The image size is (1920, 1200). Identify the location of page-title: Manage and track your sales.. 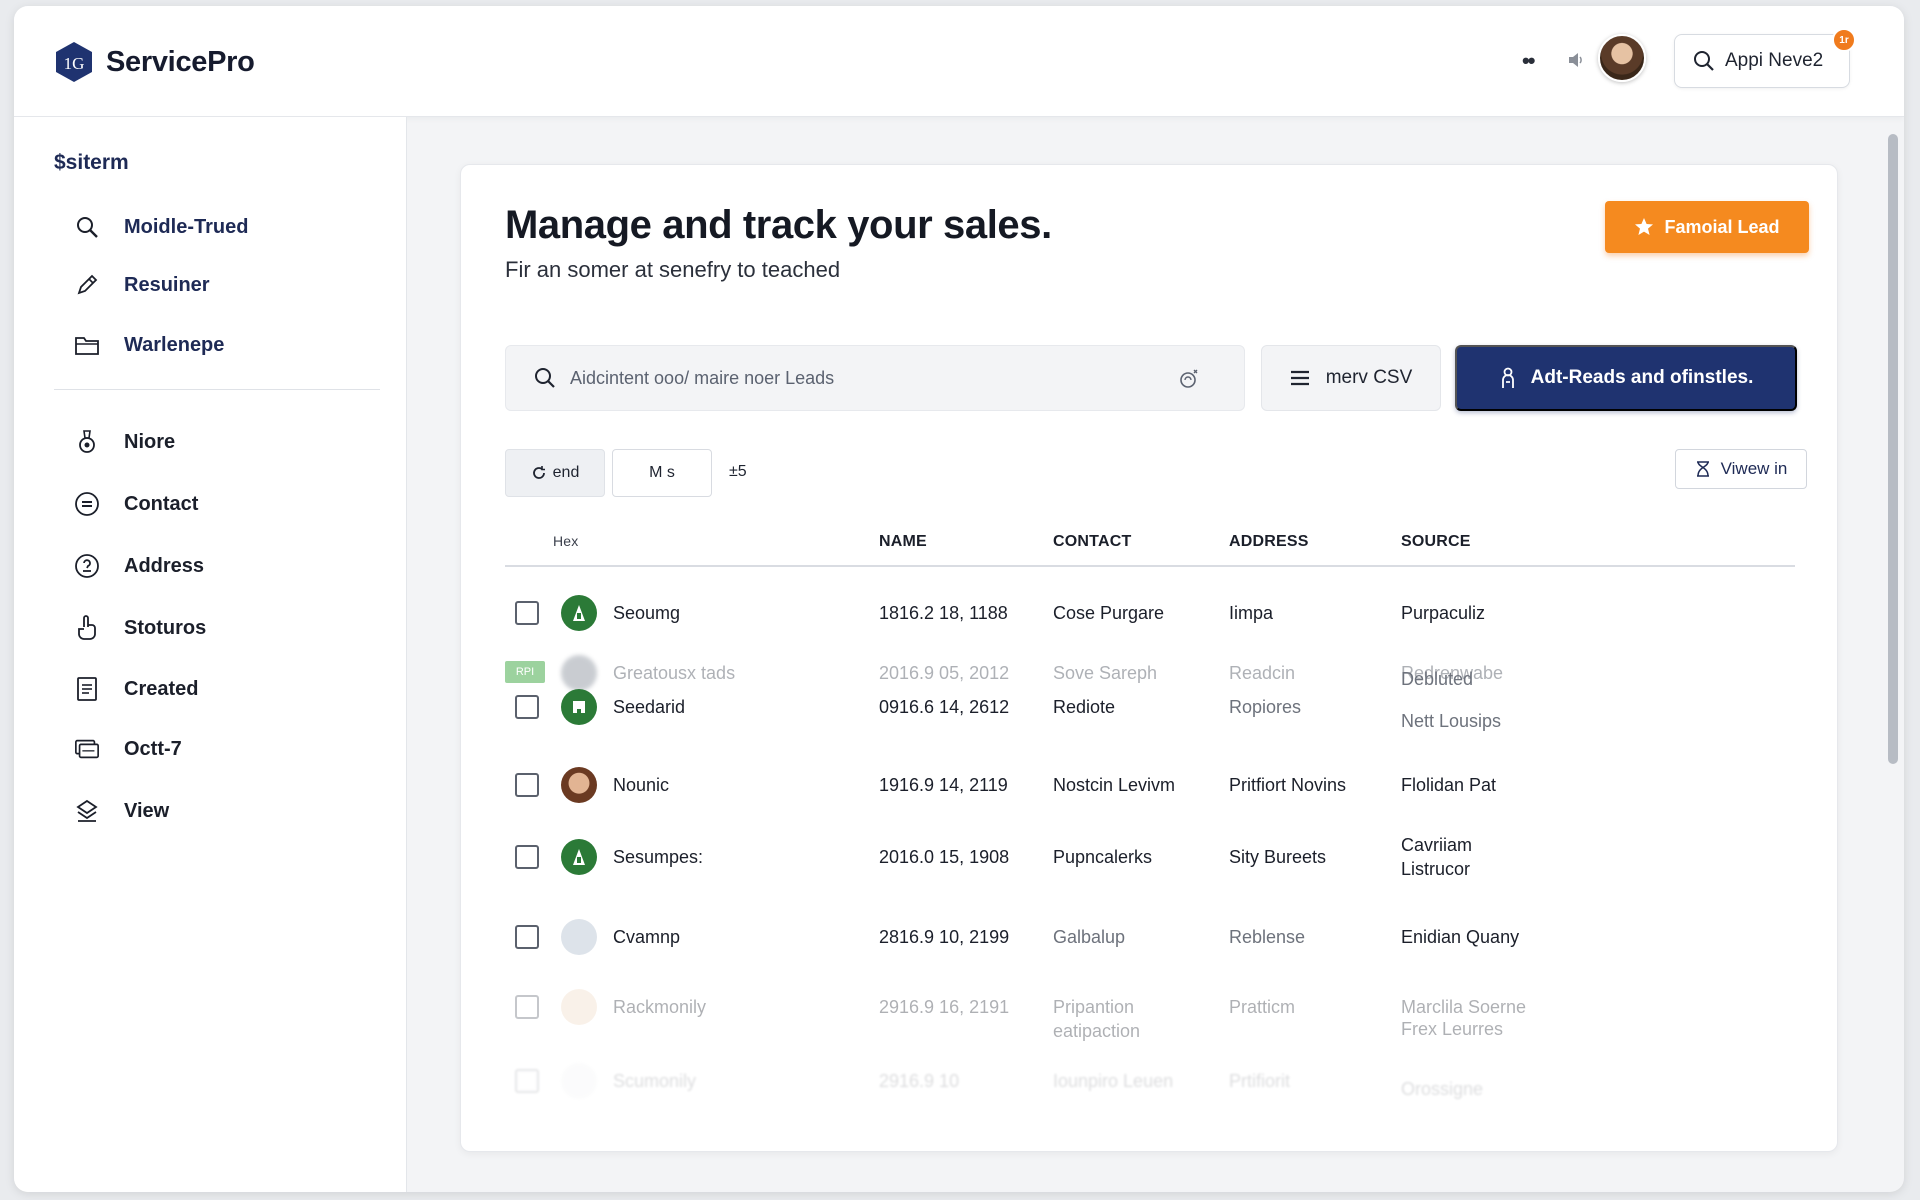
(778, 225).